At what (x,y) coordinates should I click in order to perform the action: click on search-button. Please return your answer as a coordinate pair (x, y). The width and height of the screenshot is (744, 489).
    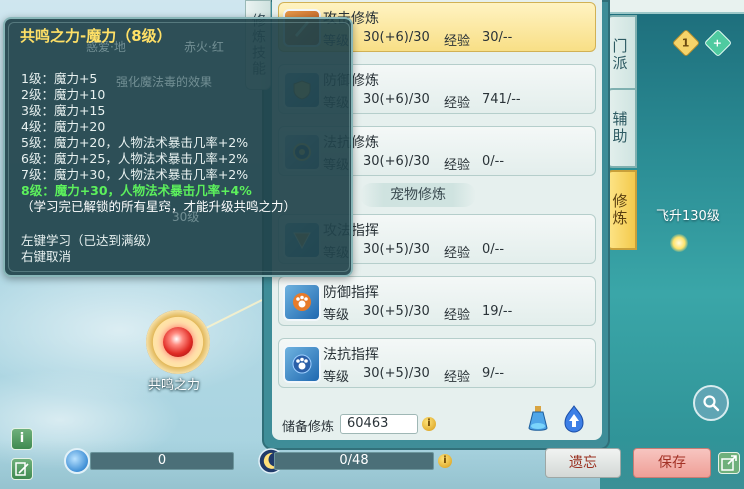
    Looking at the image, I should click on (711, 403).